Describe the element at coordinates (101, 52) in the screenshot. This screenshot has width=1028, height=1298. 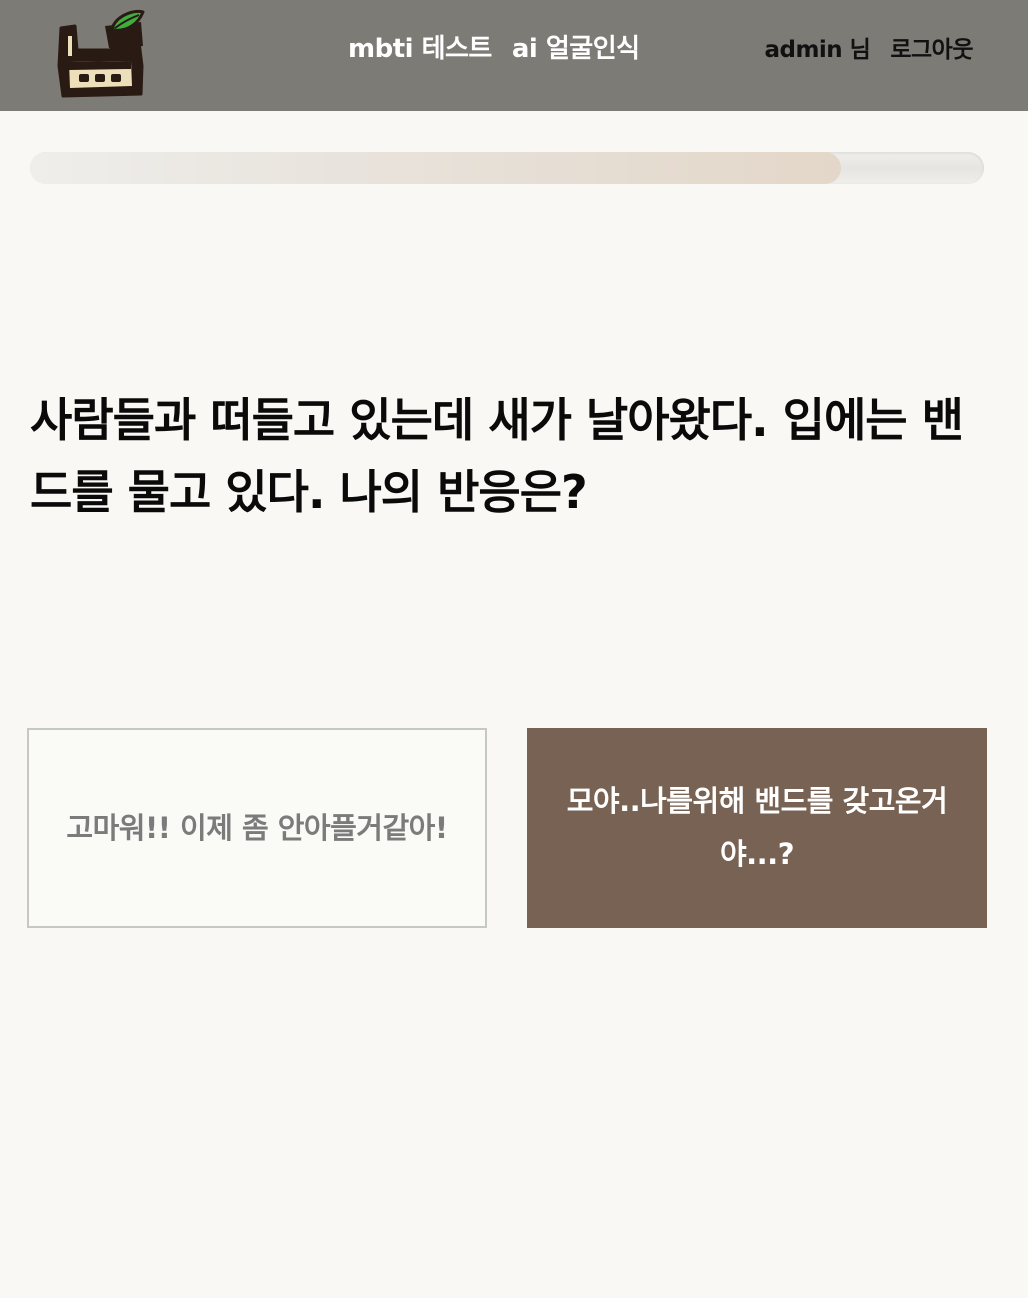
I see `leaf-bag-logo-icon` at that location.